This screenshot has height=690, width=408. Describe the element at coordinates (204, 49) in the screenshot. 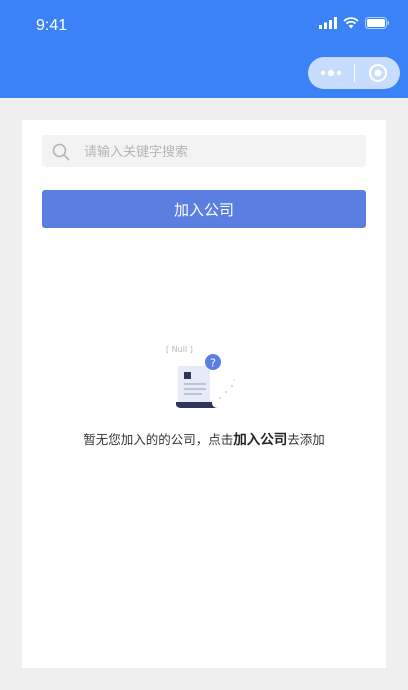

I see `app-header: 9:41` at that location.